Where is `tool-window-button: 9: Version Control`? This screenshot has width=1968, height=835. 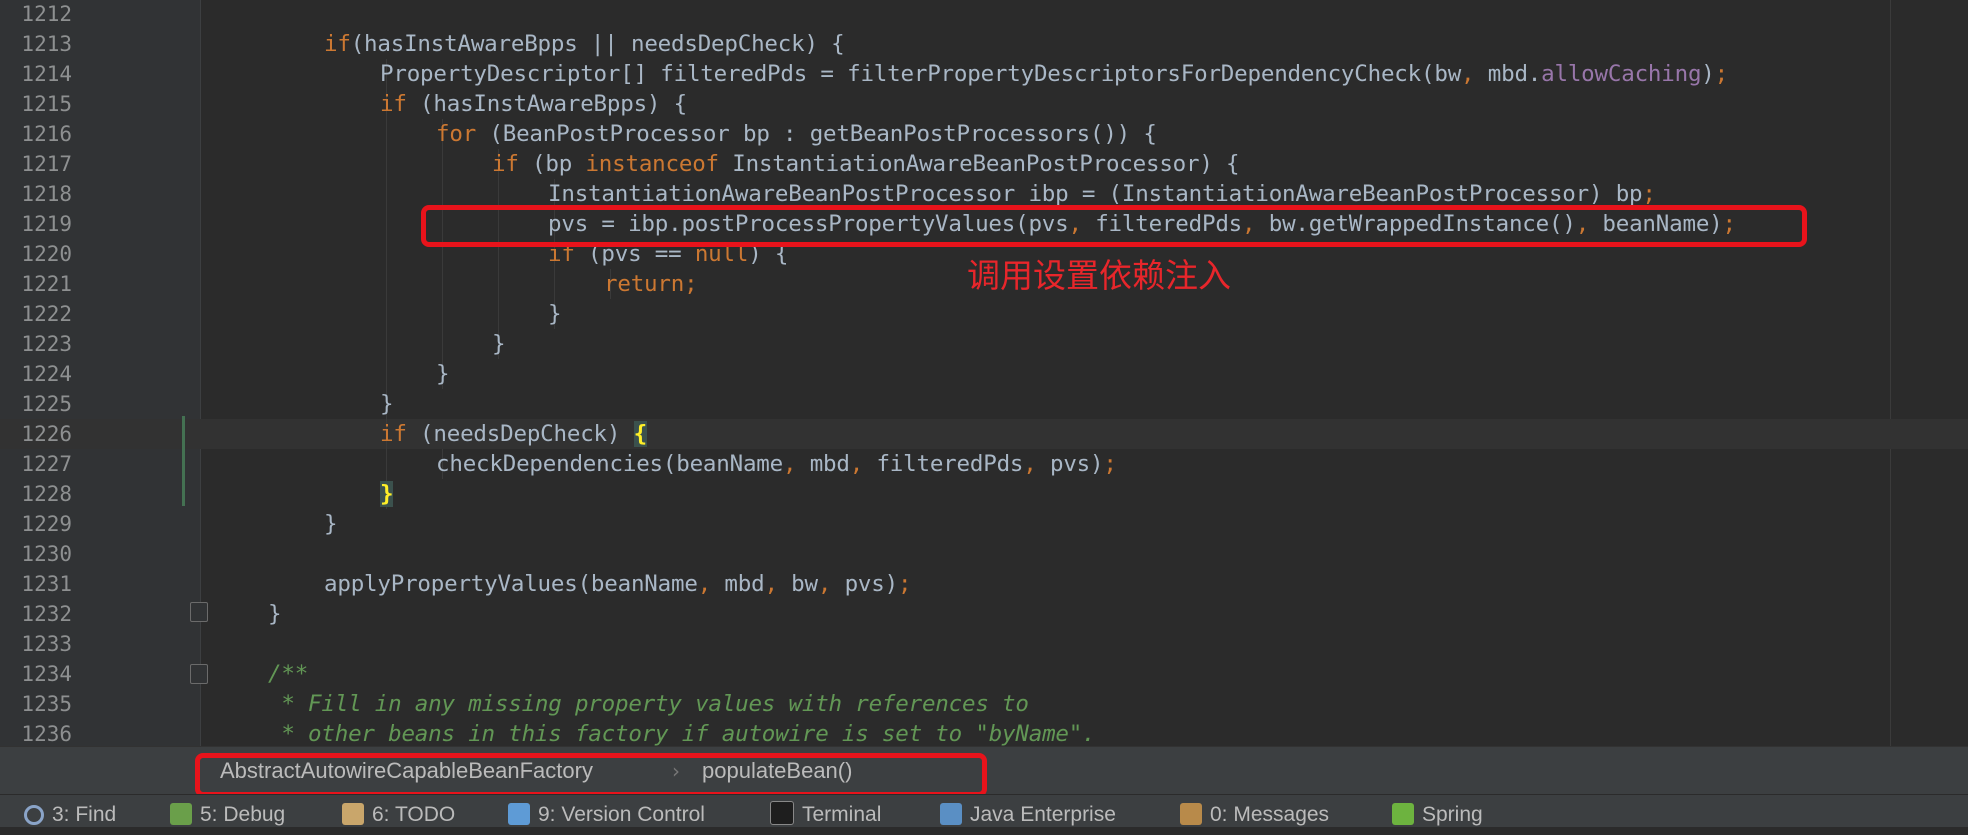
tool-window-button: 9: Version Control is located at coordinates (606, 811).